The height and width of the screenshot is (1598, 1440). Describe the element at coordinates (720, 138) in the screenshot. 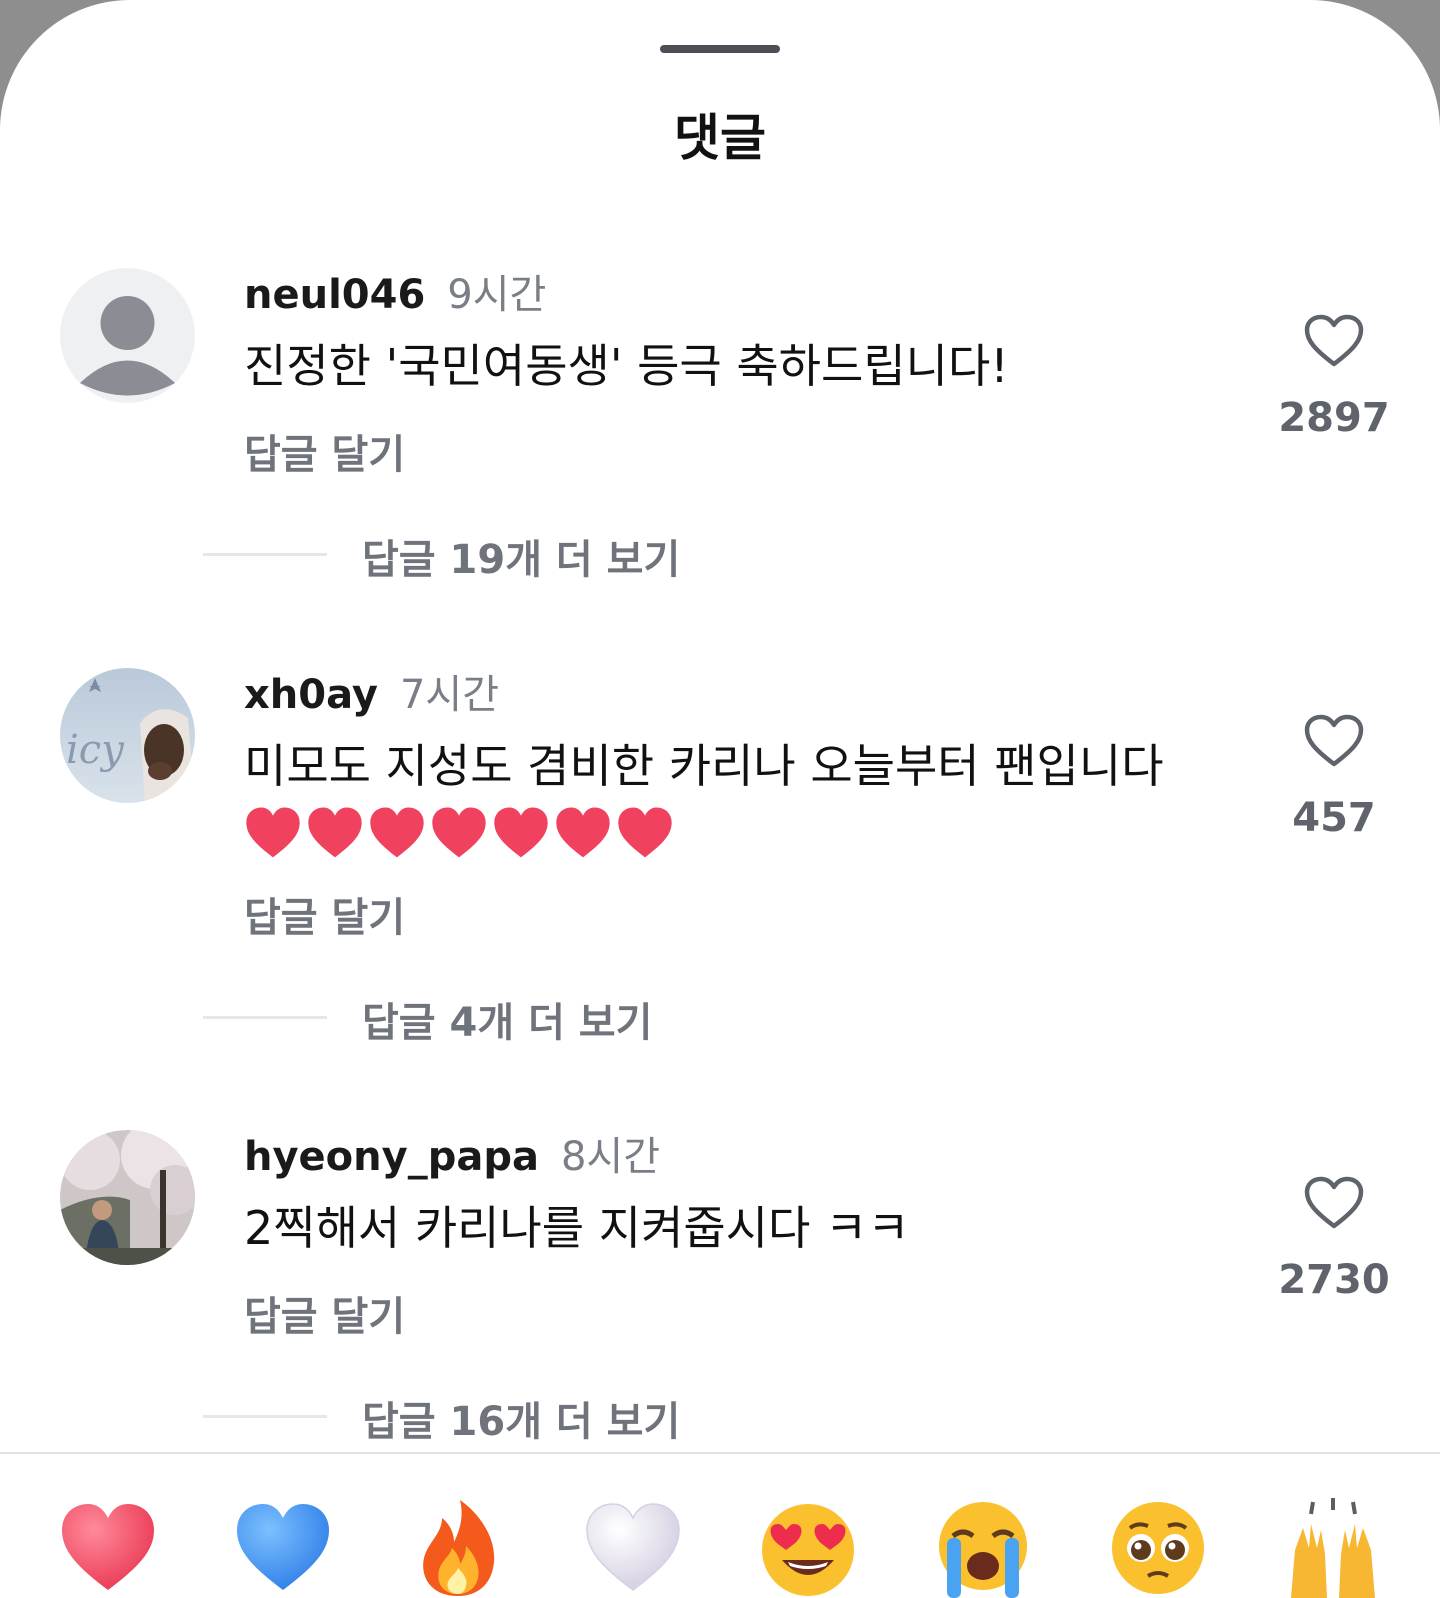

I see `sheet-title: 댓글` at that location.